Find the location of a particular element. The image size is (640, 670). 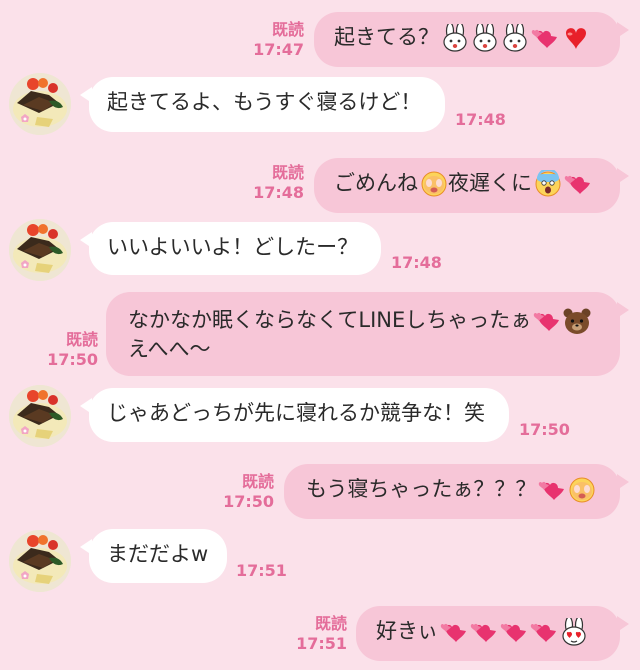

message-bubble: なかなか眠くならなくてLINEしちゃったぁ えへへ〜 is located at coordinates (367, 334).